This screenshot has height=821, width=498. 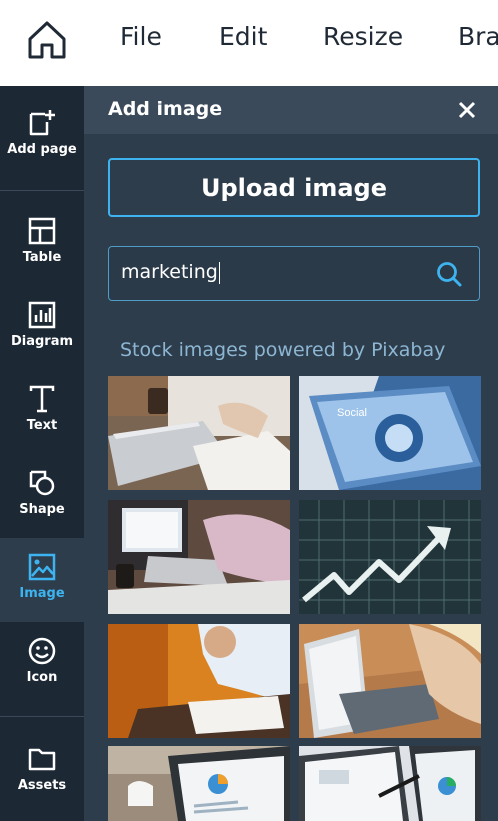 What do you see at coordinates (42, 785) in the screenshot?
I see `tool-label: Assets` at bounding box center [42, 785].